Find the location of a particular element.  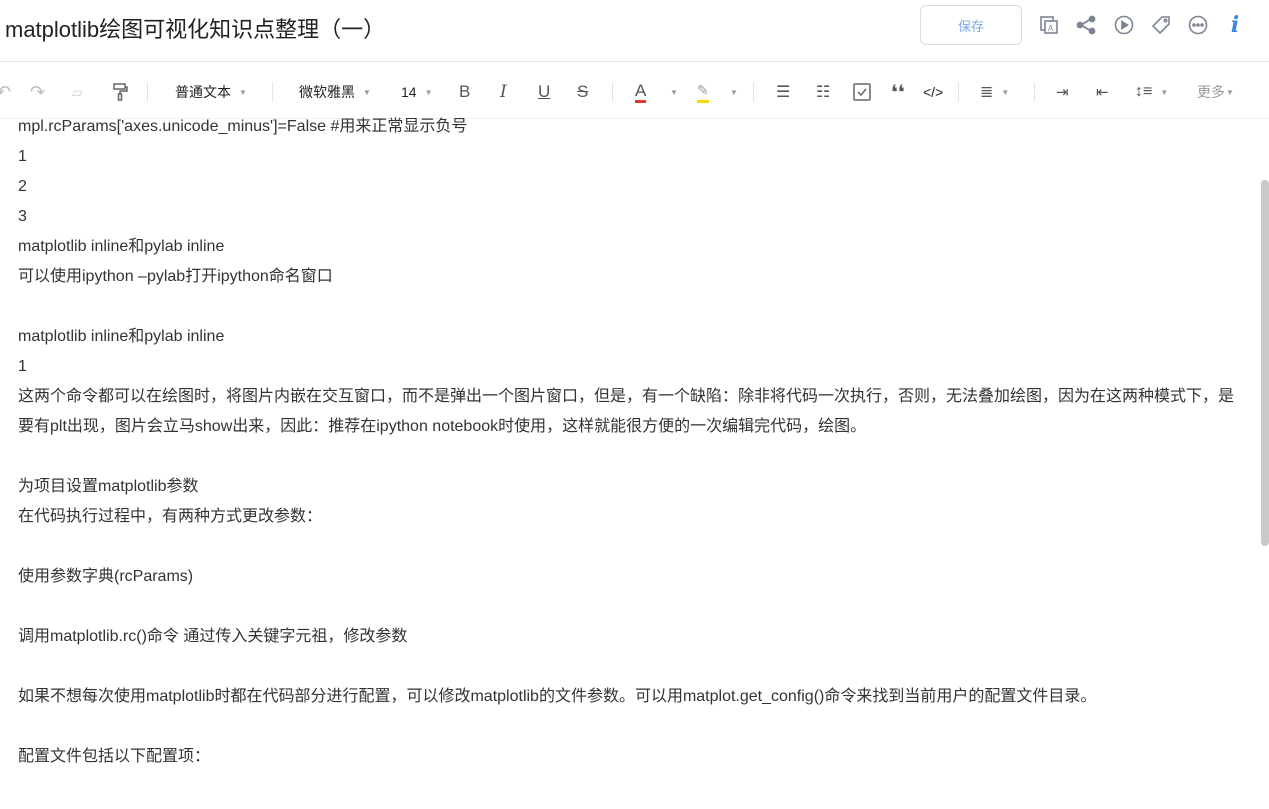

info-icon: i is located at coordinates (1235, 25).